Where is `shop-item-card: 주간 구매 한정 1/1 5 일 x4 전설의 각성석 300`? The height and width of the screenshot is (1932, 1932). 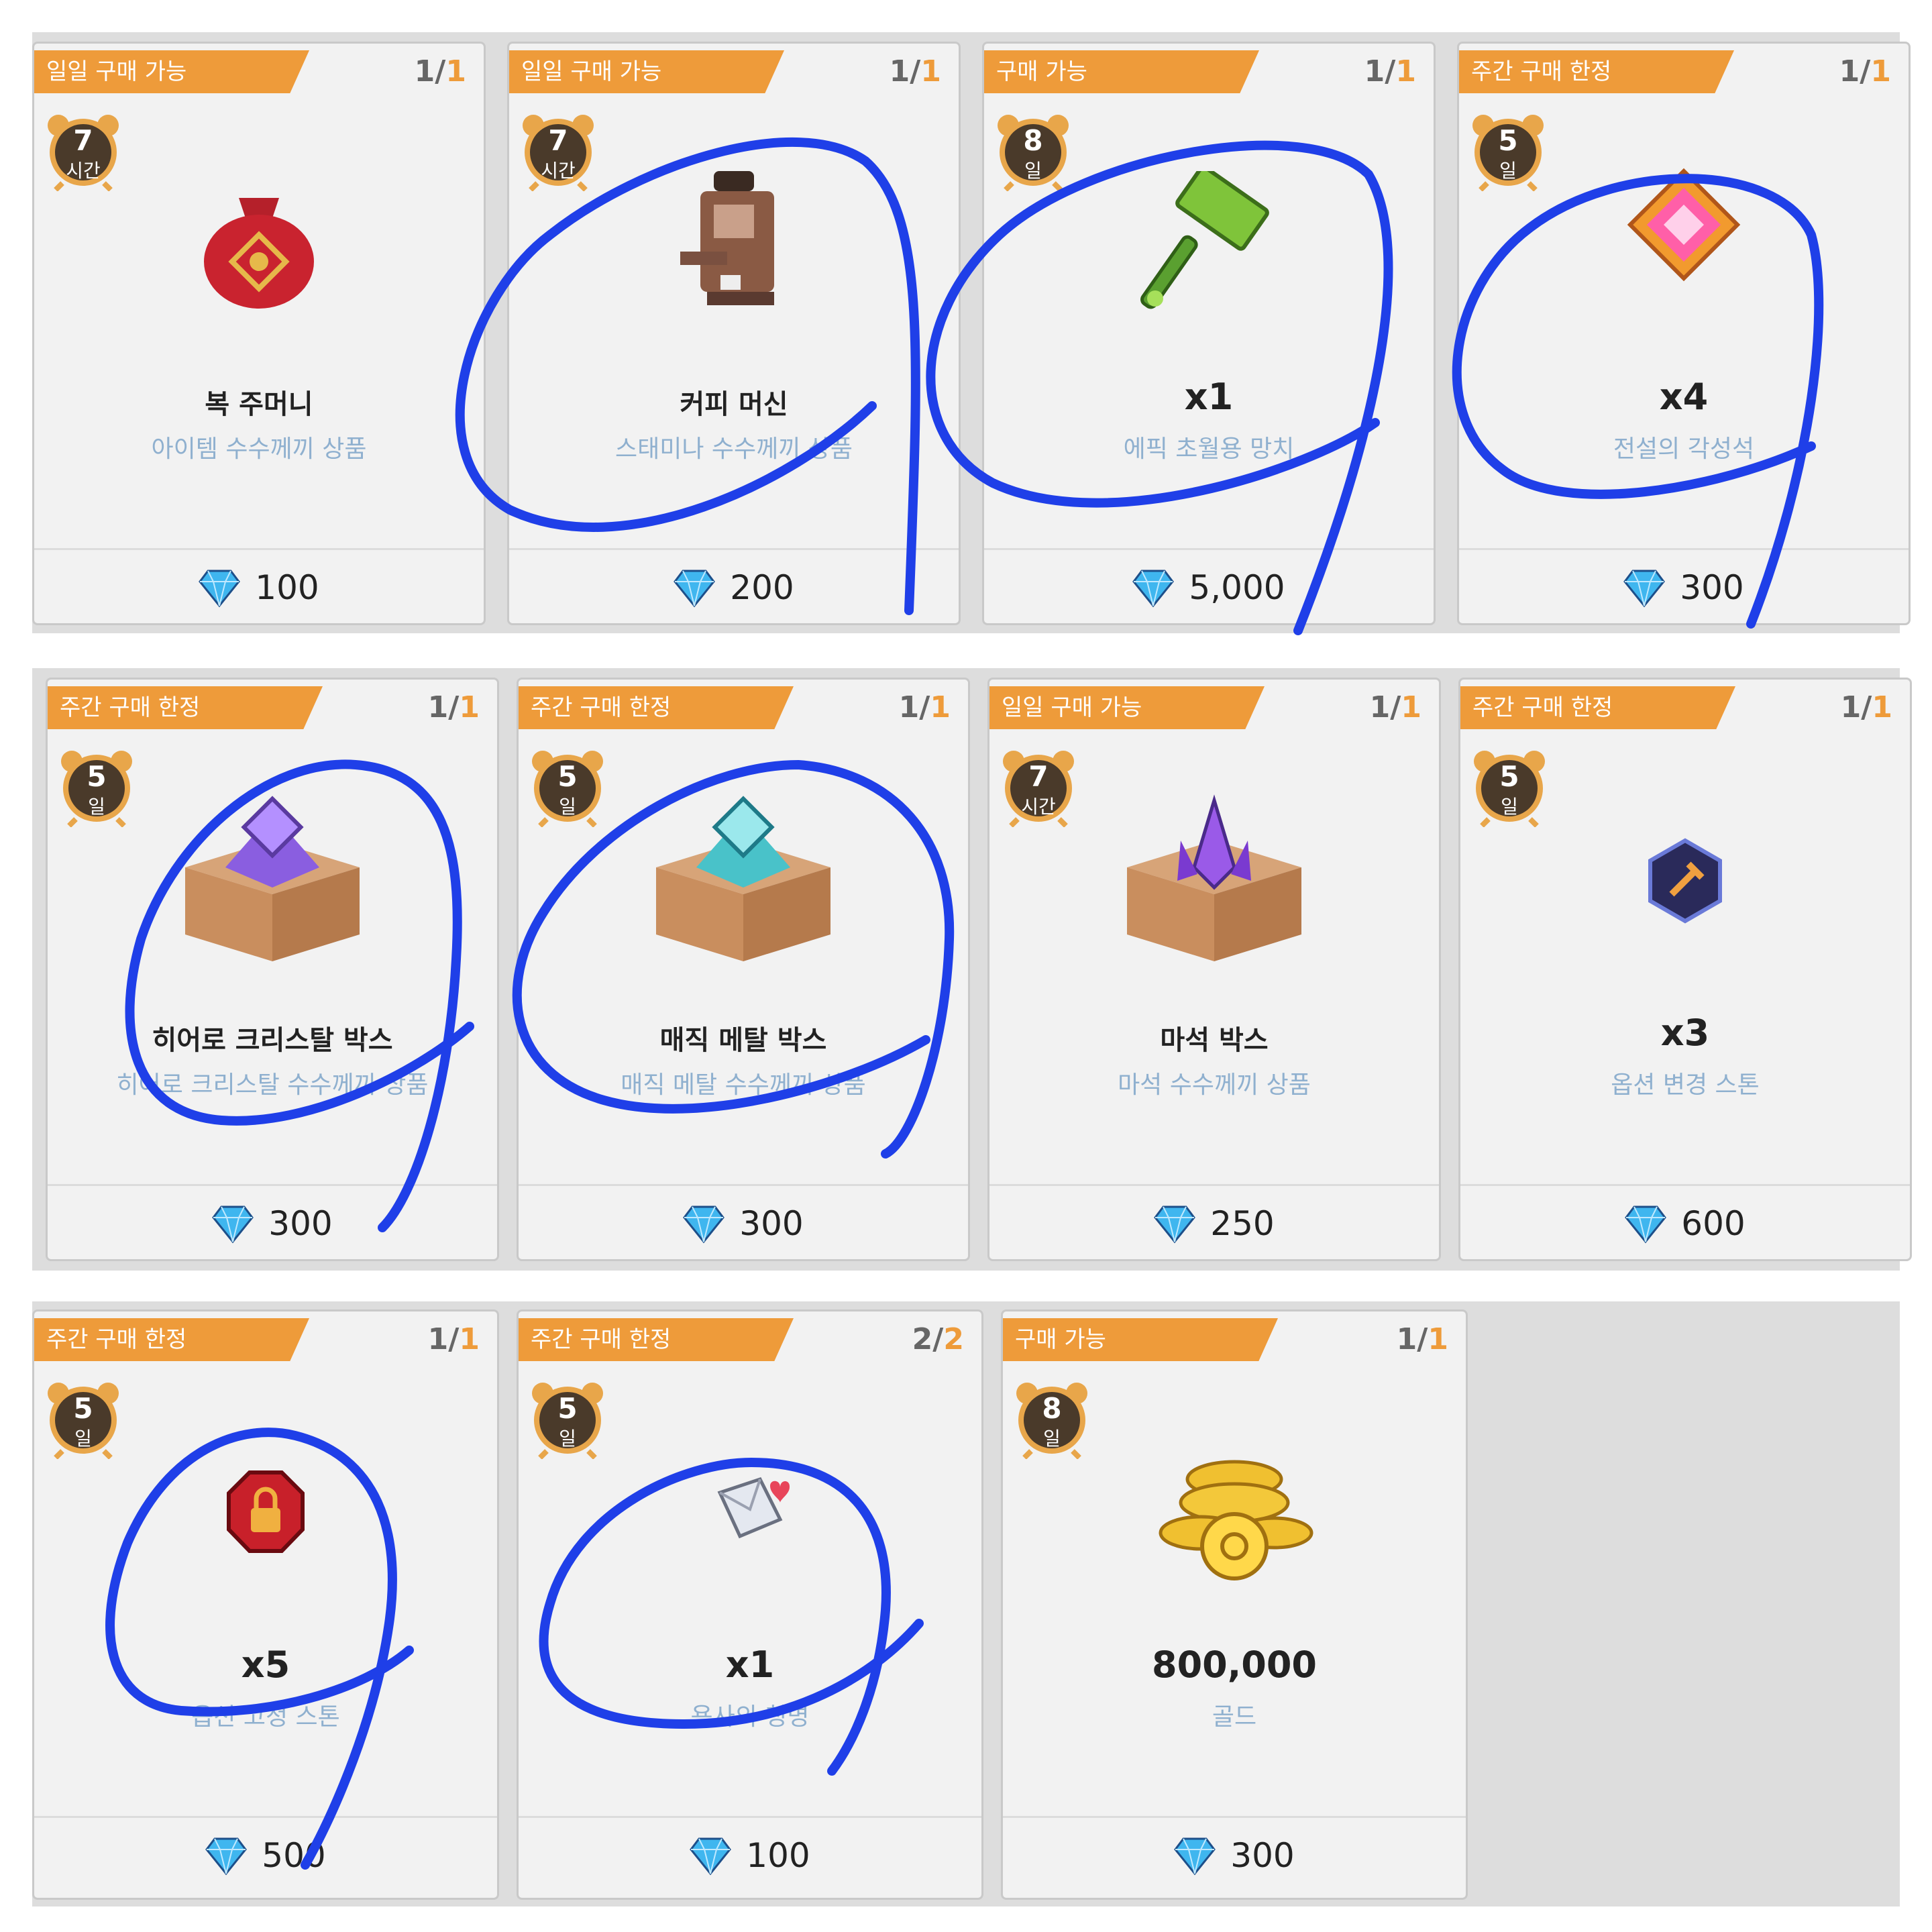
shop-item-card: 주간 구매 한정 1/1 5 일 x4 전설의 각성석 300 is located at coordinates (1684, 333).